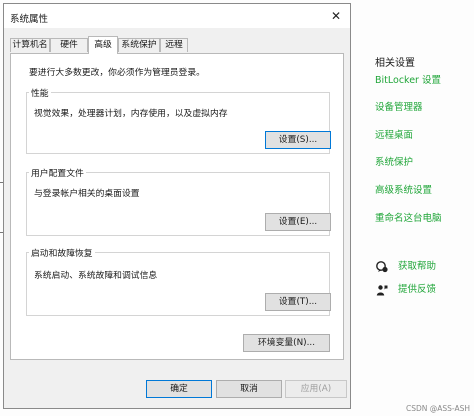  I want to click on related-settings-title: 相关设置, so click(395, 63).